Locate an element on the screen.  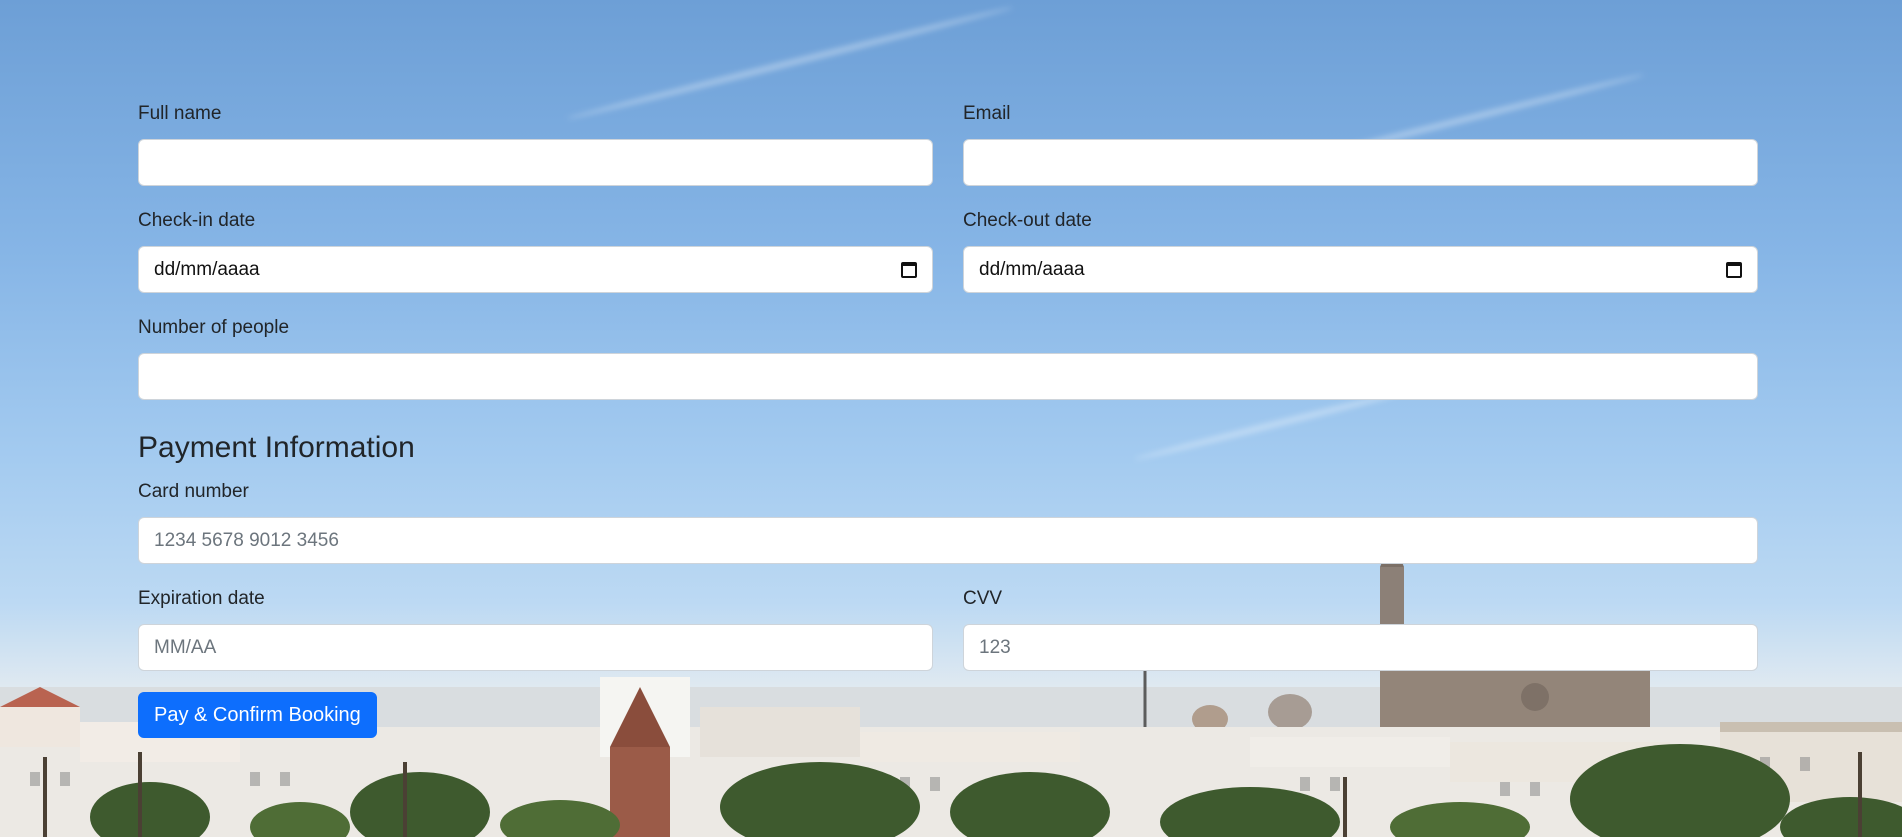
email-group: Email is located at coordinates (1360, 144).